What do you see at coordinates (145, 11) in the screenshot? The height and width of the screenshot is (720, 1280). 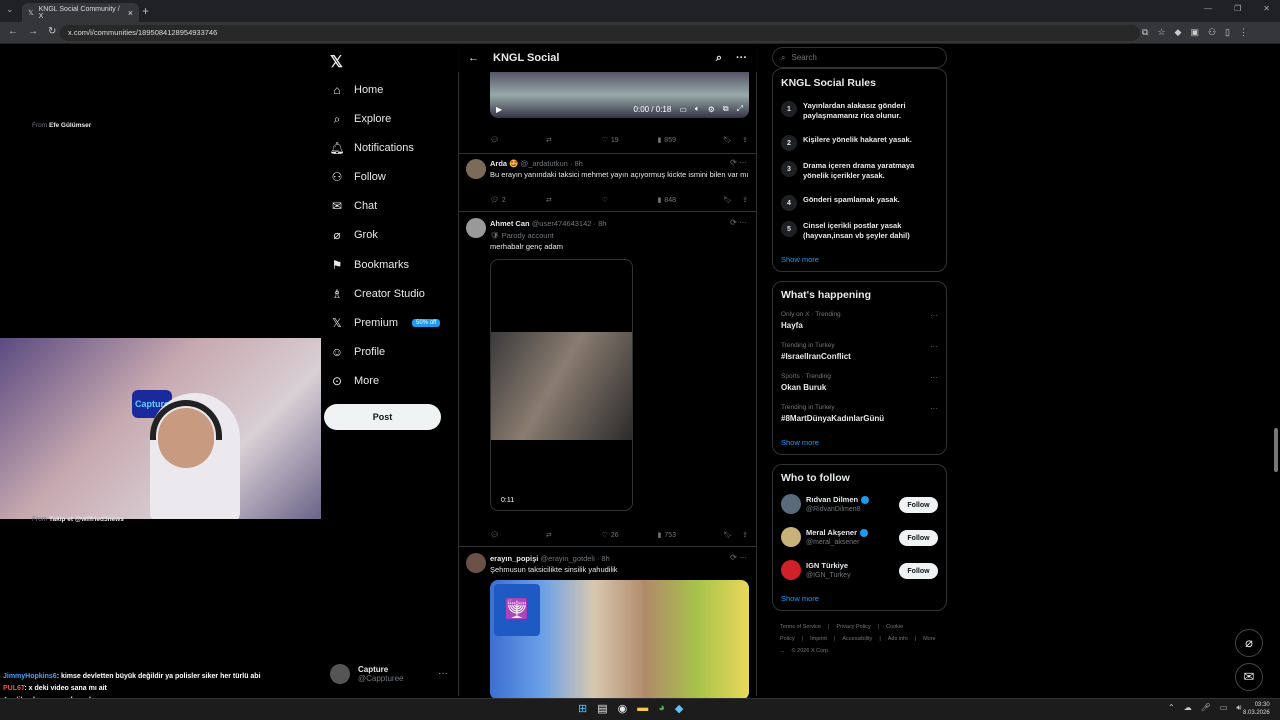 I see `new-tab-button: +` at bounding box center [145, 11].